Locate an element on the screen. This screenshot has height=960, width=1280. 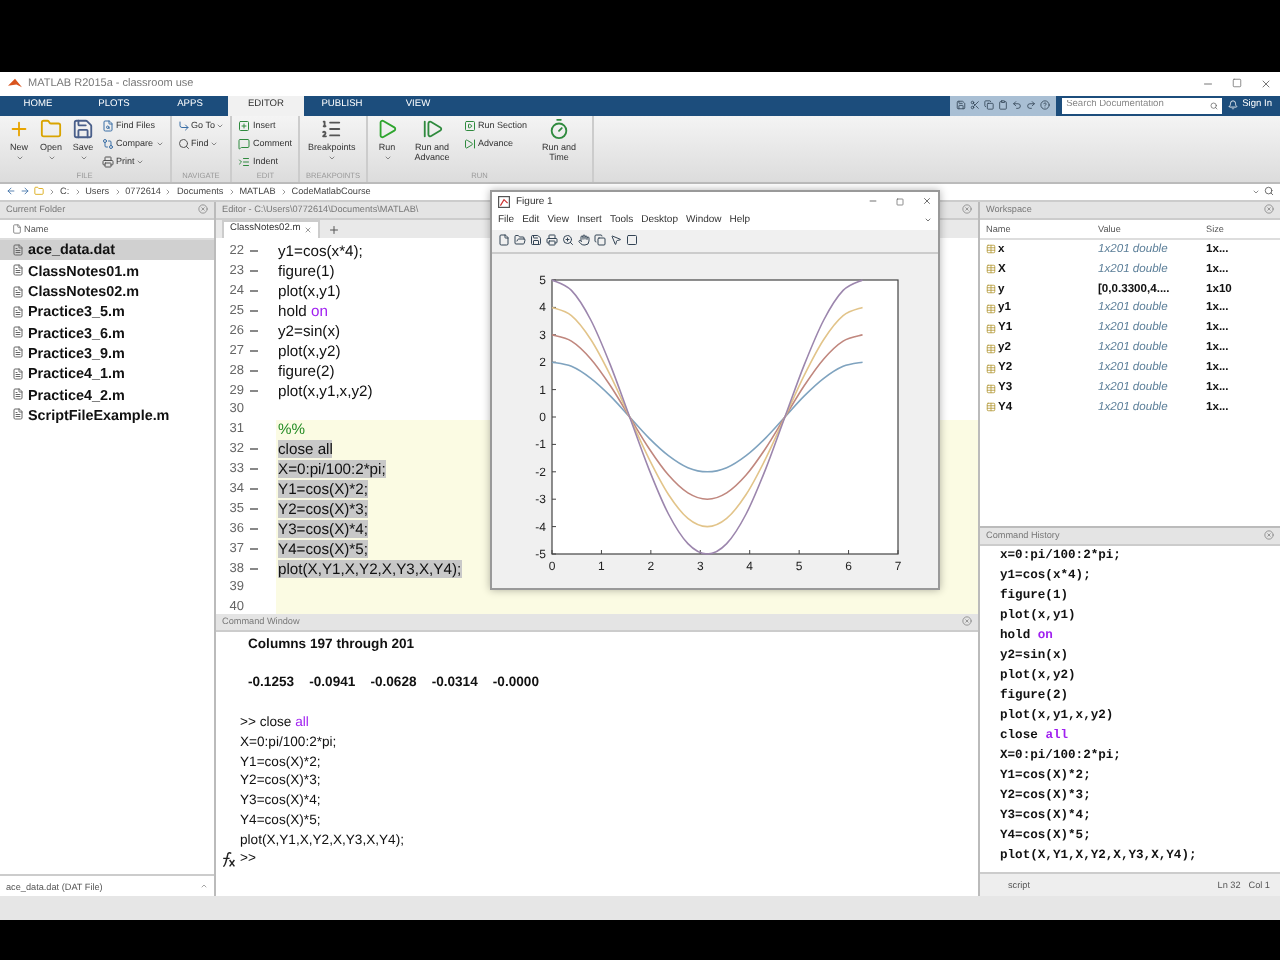
back-icon is located at coordinates (11, 191).